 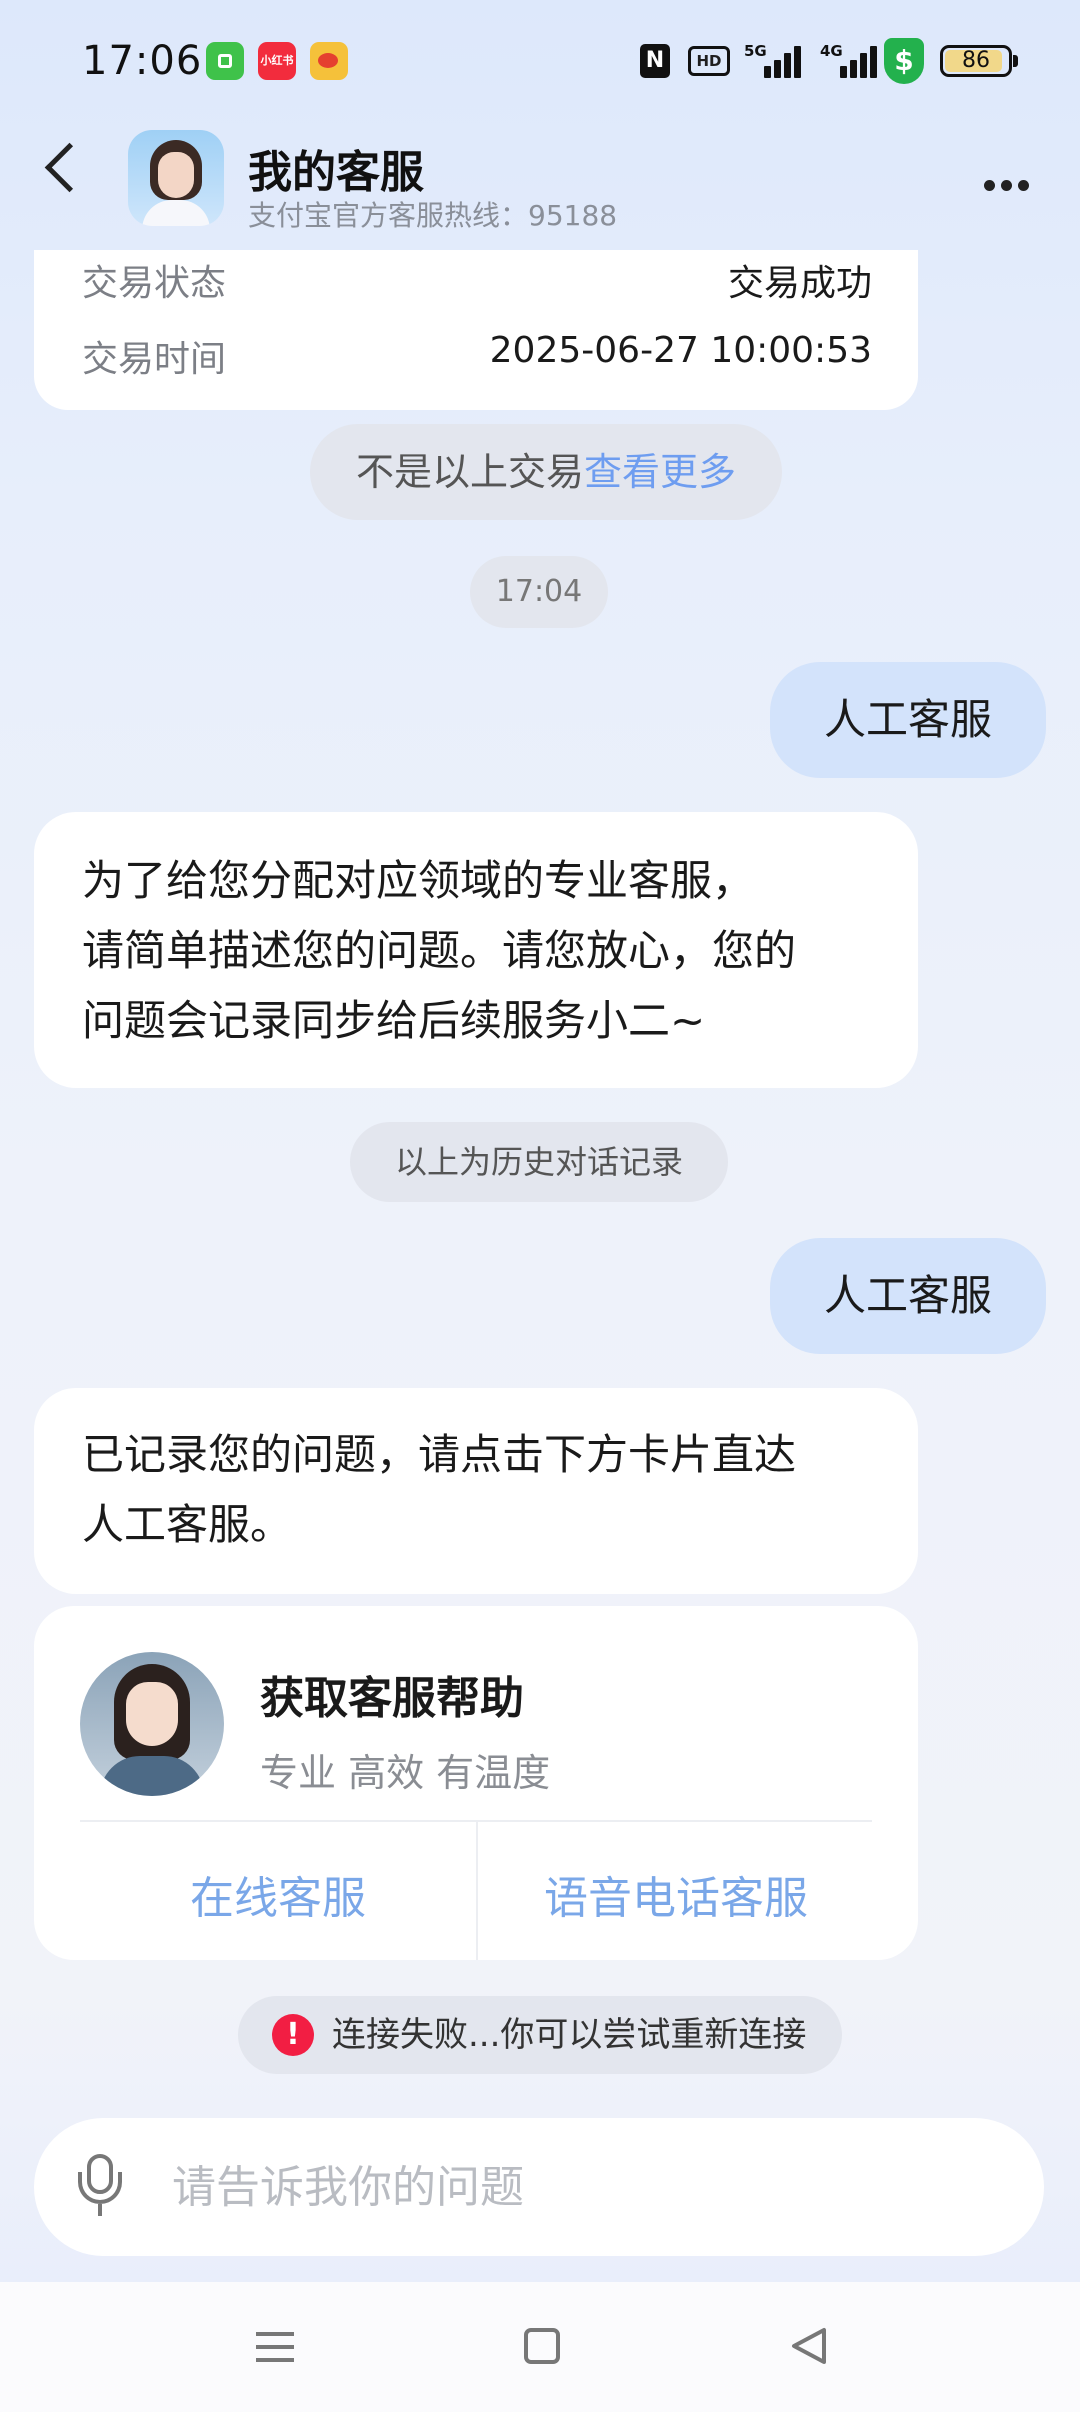 What do you see at coordinates (336, 172) in the screenshot?
I see `page-title: 我的客服` at bounding box center [336, 172].